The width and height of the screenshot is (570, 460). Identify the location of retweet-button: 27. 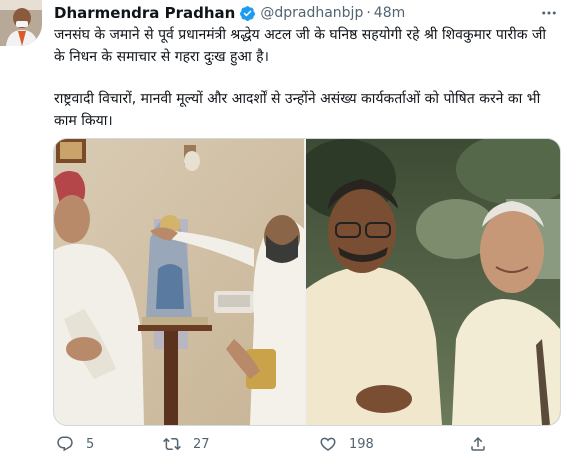
(239, 444).